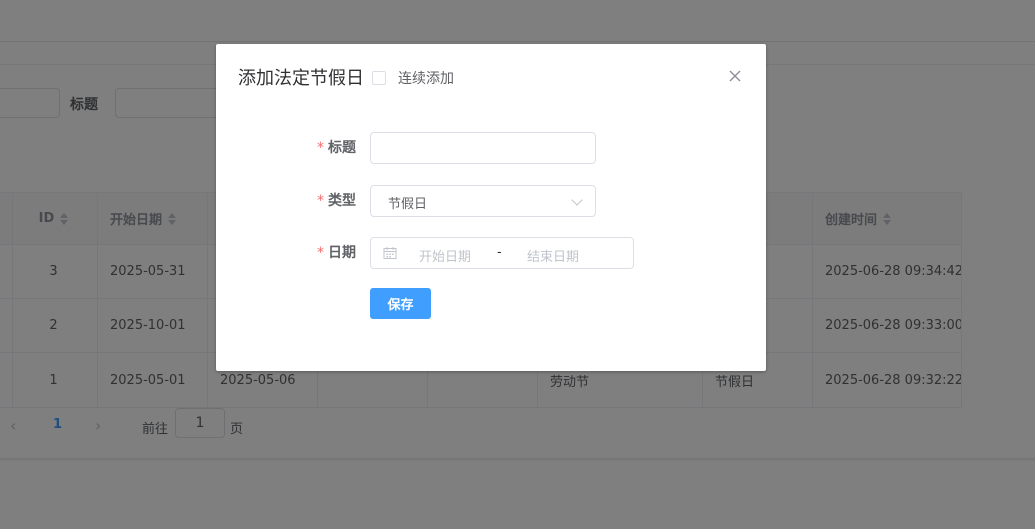 The image size is (1035, 529). What do you see at coordinates (286, 147) in the screenshot?
I see `form-label-title: * 标题` at bounding box center [286, 147].